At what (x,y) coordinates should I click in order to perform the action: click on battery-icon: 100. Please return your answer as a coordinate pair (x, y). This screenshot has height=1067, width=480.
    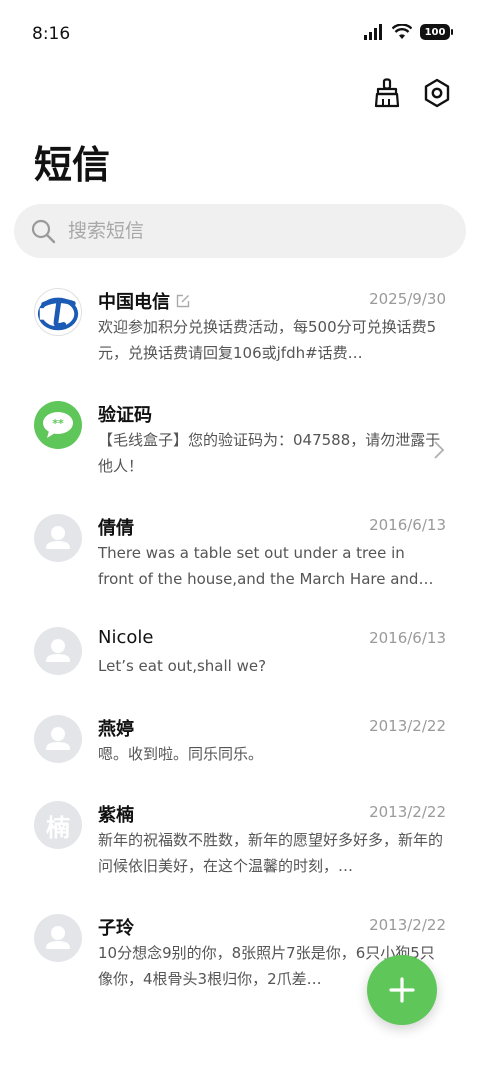
    Looking at the image, I should click on (436, 32).